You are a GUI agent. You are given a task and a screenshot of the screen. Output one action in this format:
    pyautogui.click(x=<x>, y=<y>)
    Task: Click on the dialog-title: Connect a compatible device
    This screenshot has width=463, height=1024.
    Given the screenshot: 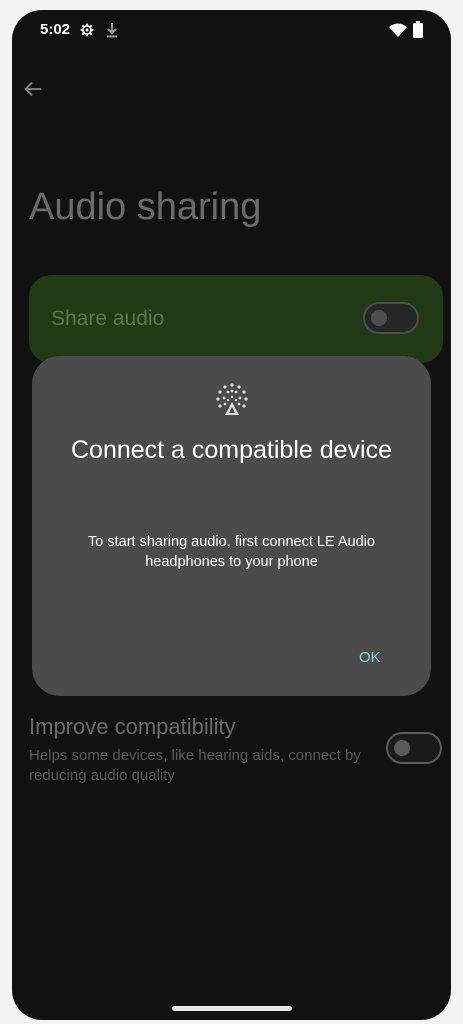 What is the action you would take?
    pyautogui.click(x=231, y=450)
    